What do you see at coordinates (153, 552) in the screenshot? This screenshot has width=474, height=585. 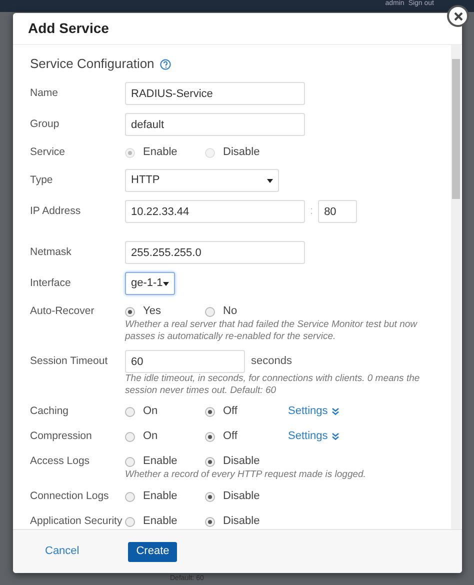 I see `create-button: Create` at bounding box center [153, 552].